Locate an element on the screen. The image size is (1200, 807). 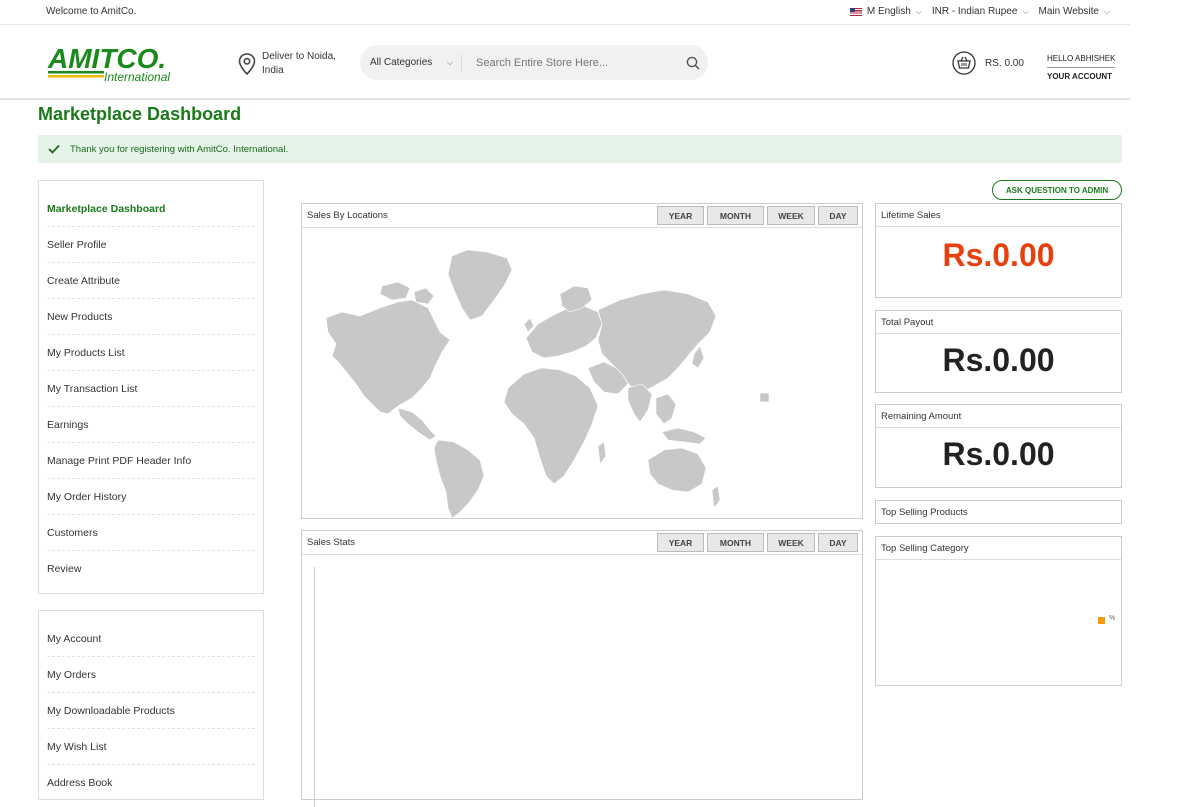
mini-cart: RS. 0.00 is located at coordinates (988, 63).